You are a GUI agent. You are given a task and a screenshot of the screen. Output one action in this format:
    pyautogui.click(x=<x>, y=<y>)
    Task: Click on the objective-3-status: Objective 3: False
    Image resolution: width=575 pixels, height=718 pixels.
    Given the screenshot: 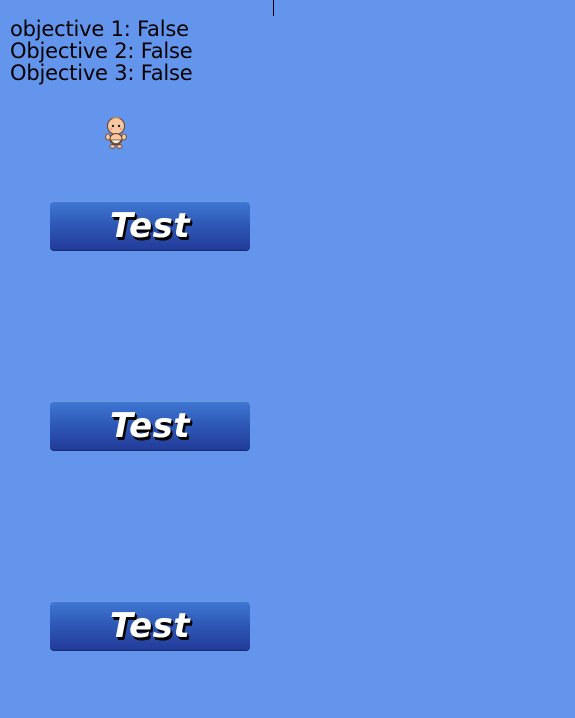 What is the action you would take?
    pyautogui.click(x=101, y=73)
    